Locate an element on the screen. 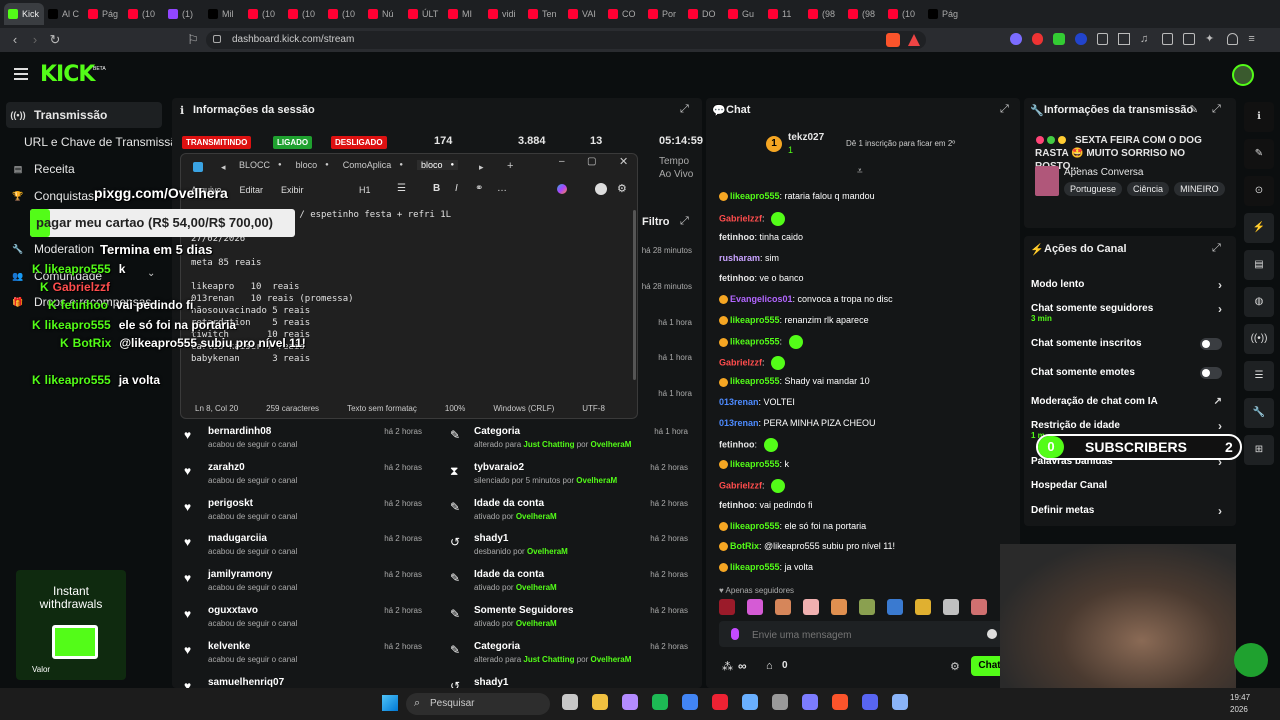 The height and width of the screenshot is (720, 1280). browser-tab: (98 is located at coordinates (864, 14).